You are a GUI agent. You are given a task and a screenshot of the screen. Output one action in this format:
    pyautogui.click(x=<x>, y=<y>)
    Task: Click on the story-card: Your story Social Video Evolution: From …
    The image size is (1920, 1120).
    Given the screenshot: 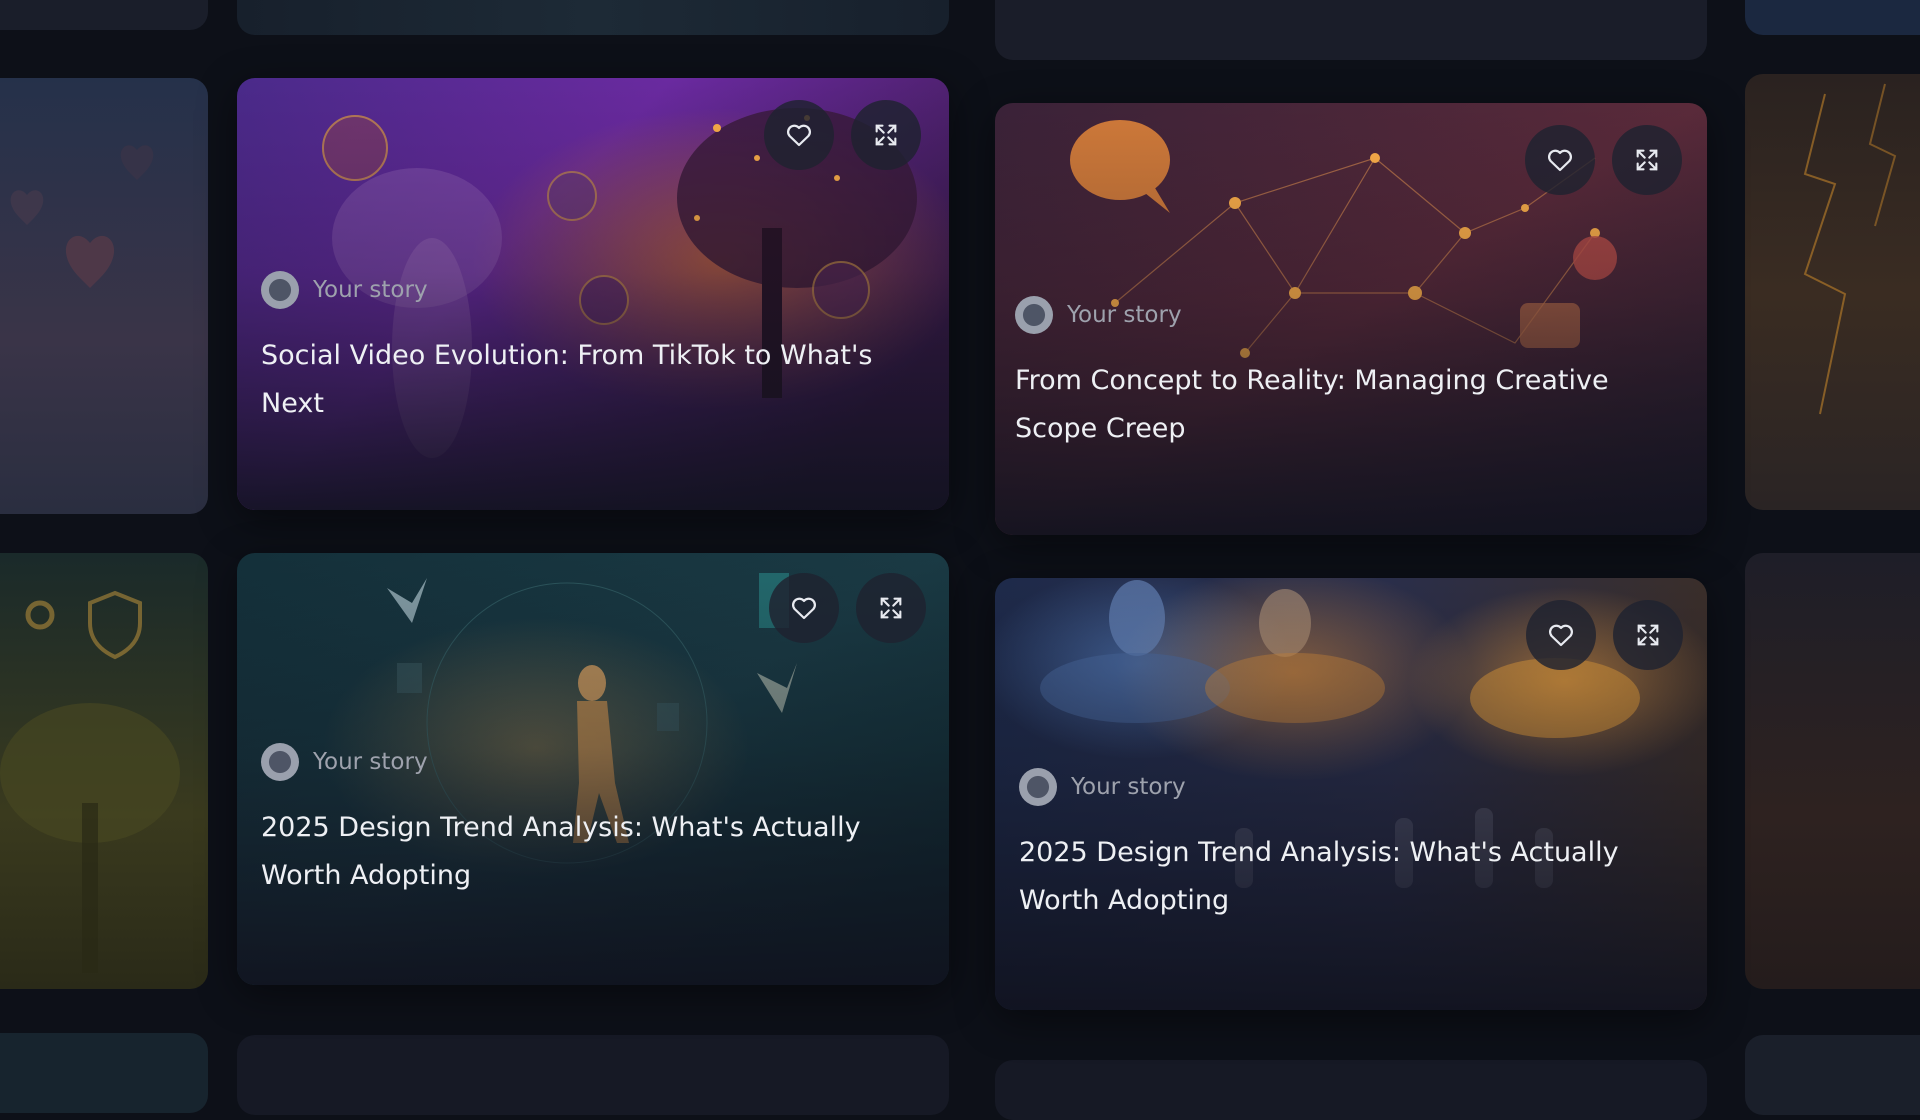 What is the action you would take?
    pyautogui.click(x=593, y=294)
    